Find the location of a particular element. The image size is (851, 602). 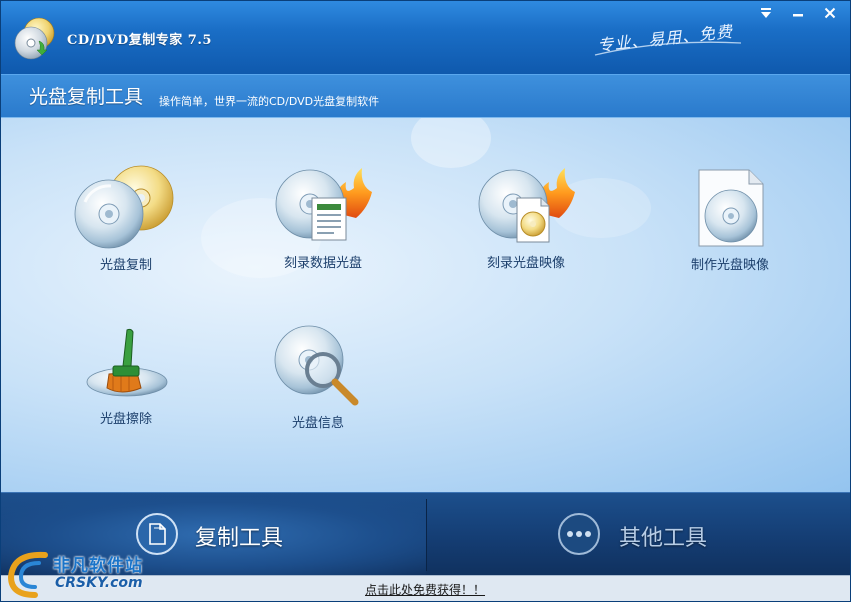

tool-label: 制作光盘映像 is located at coordinates (729, 265).